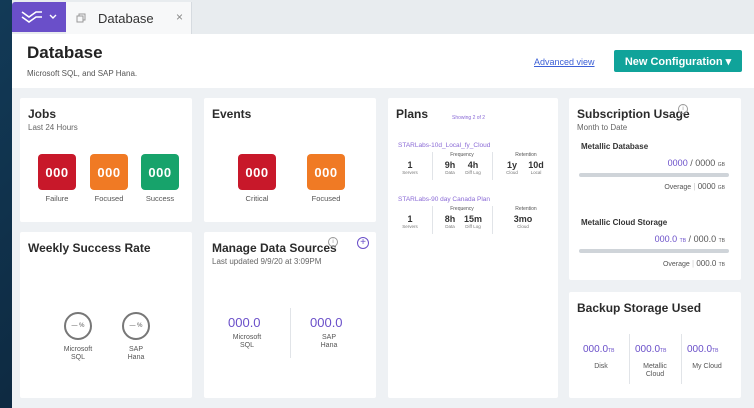 The height and width of the screenshot is (408, 754). Describe the element at coordinates (326, 172) in the screenshot. I see `events-focused-tile: 000` at that location.